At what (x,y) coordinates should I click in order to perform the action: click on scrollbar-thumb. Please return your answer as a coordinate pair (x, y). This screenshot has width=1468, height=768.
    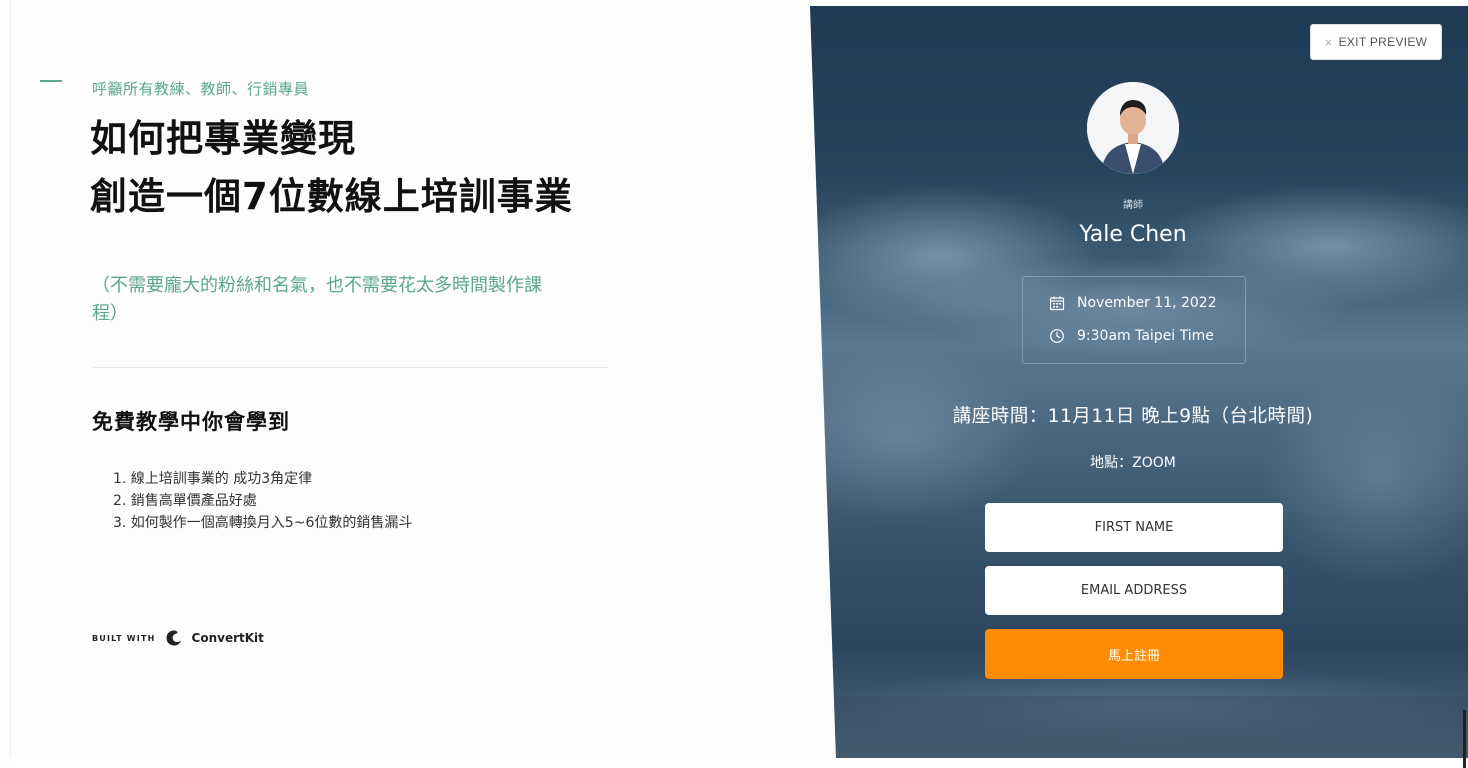
    Looking at the image, I should click on (1464, 739).